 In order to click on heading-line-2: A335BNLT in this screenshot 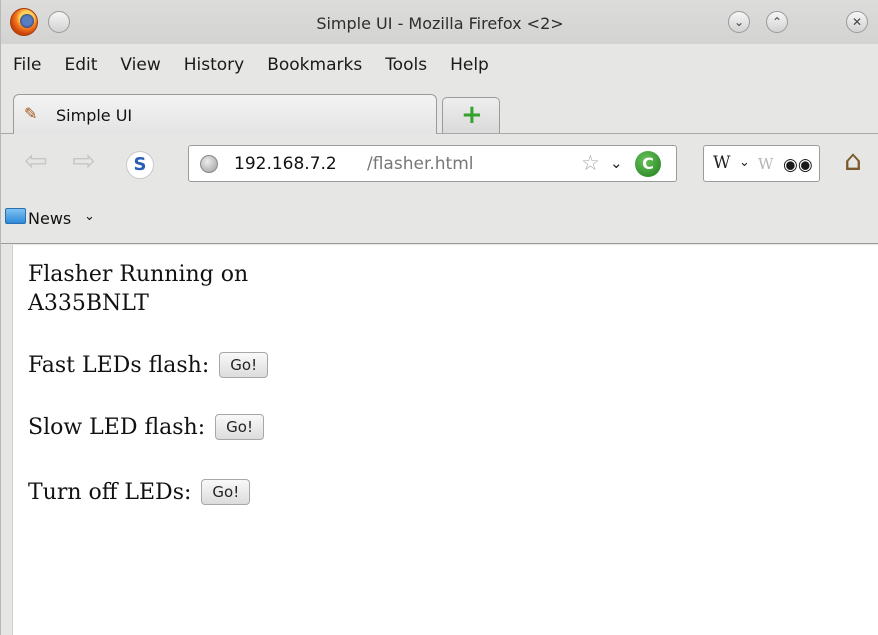, I will do `click(88, 303)`.